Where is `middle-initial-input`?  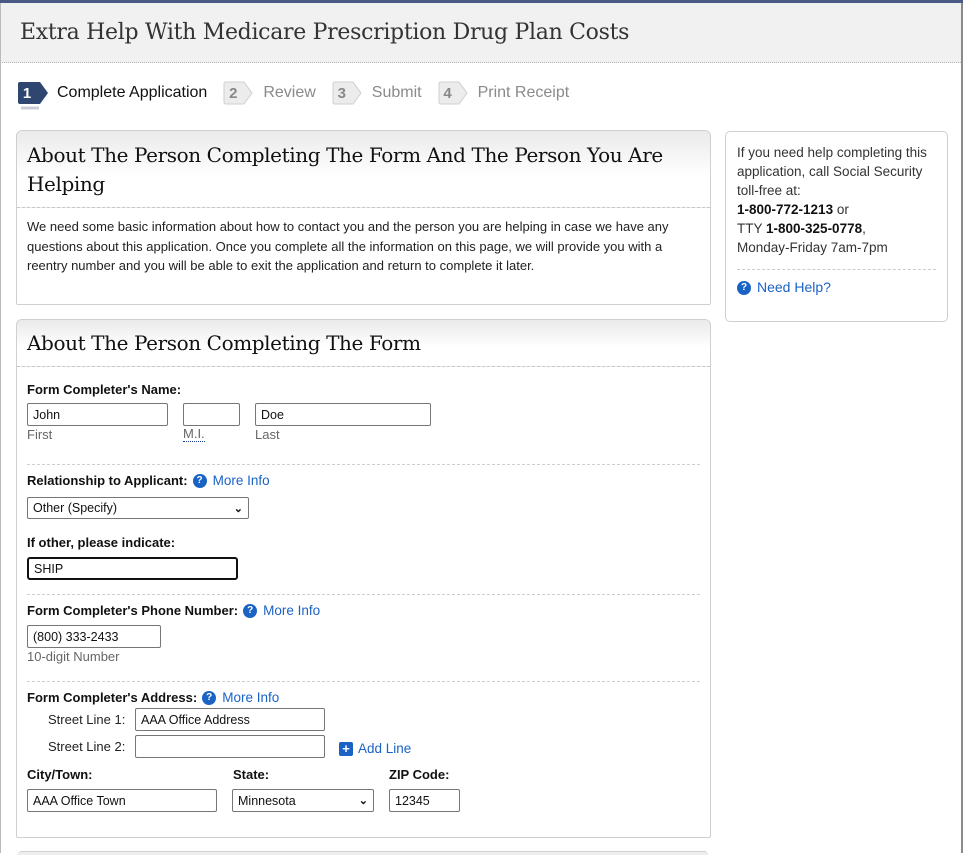
middle-initial-input is located at coordinates (211, 414).